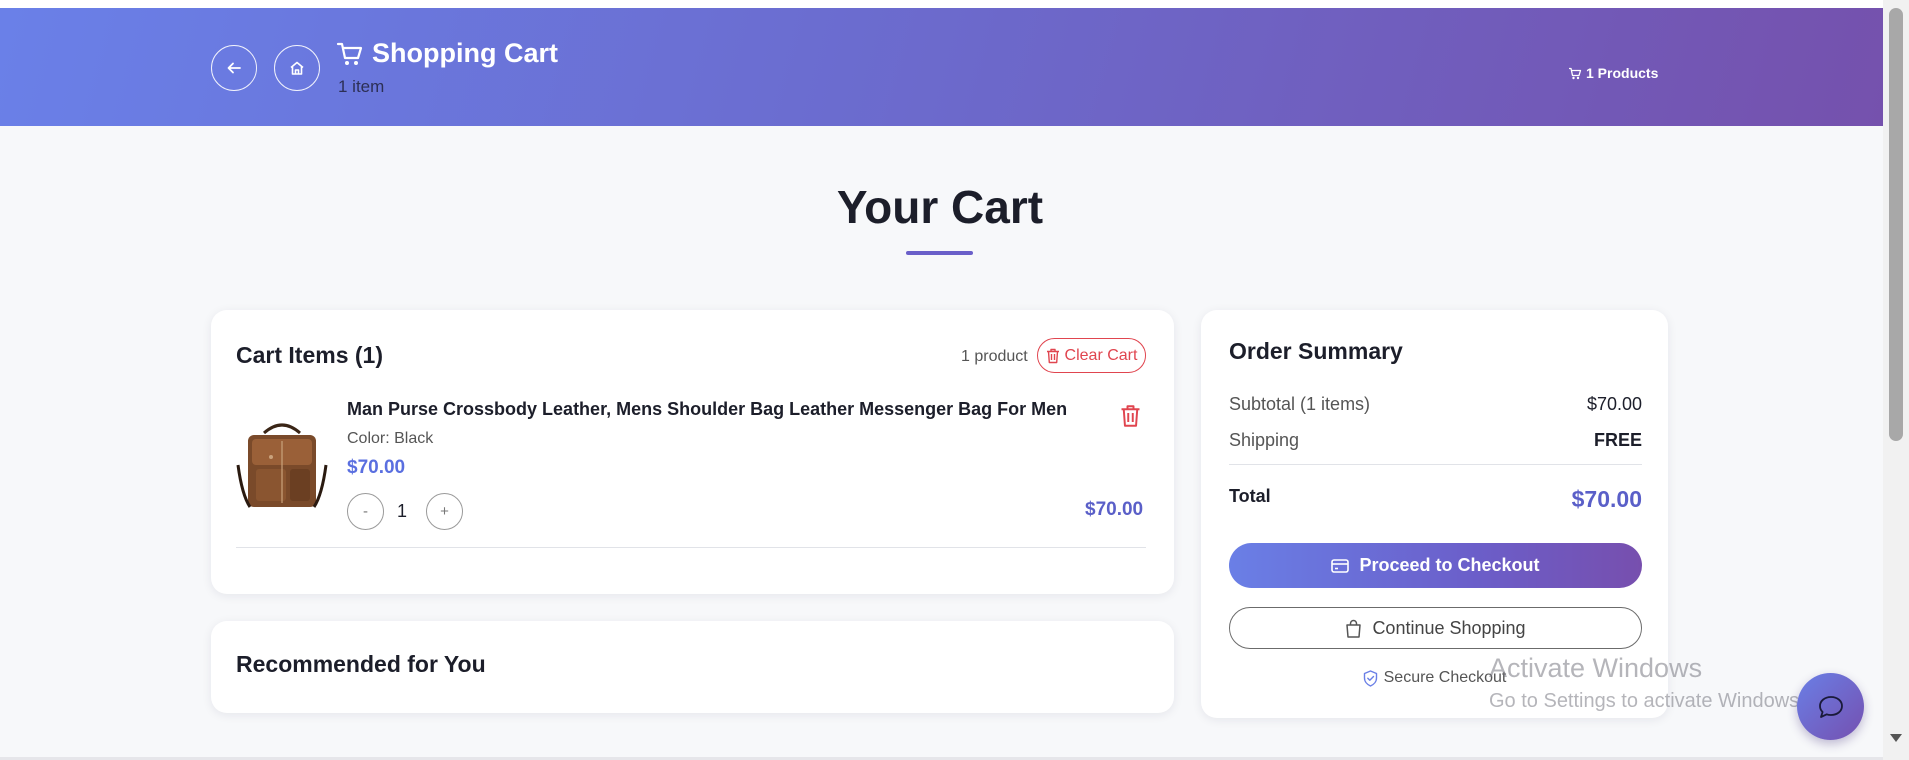 This screenshot has width=1909, height=760. What do you see at coordinates (940, 207) in the screenshot?
I see `page-title: Your Cart` at bounding box center [940, 207].